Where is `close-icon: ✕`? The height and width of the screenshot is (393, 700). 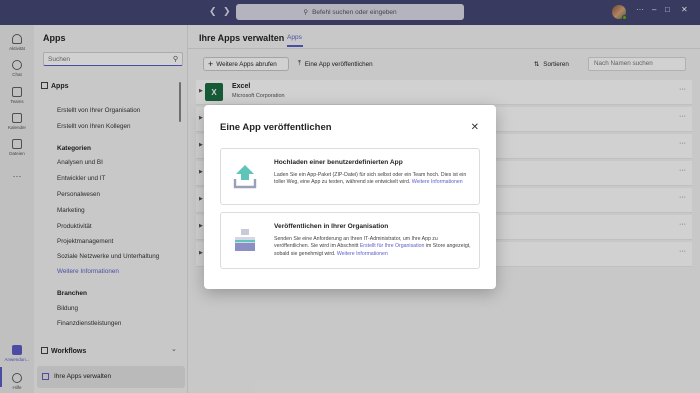
close-icon: ✕ is located at coordinates (475, 127).